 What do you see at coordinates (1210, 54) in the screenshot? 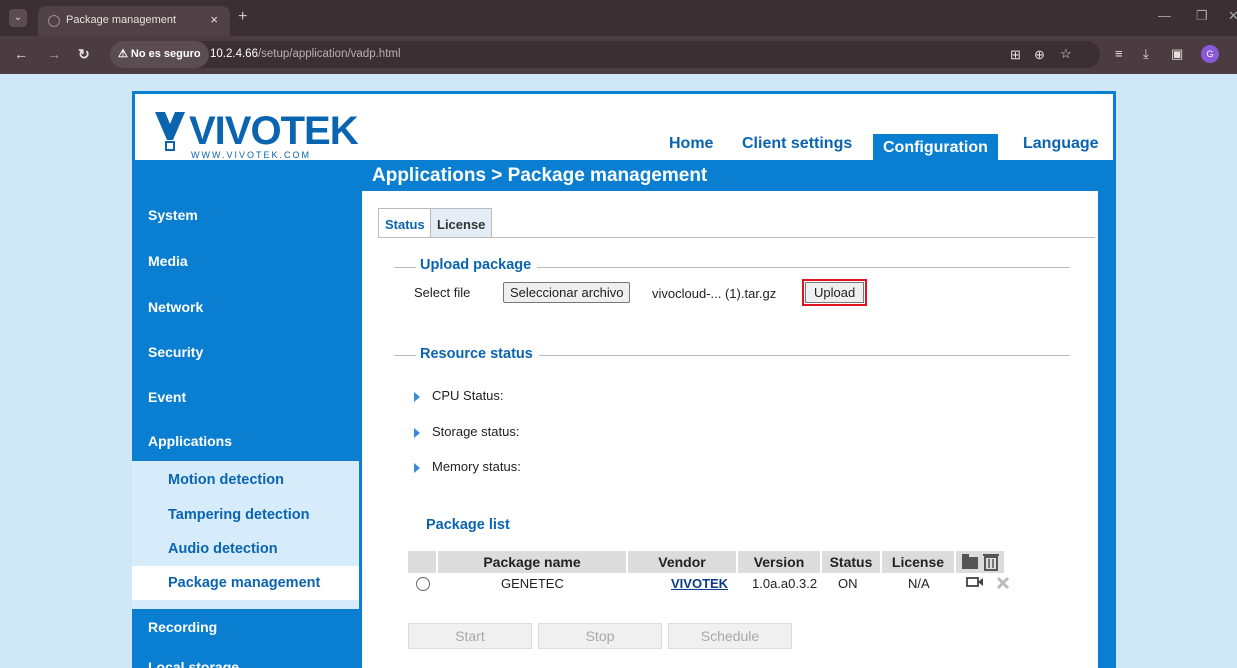
I see `profile-avatar: G` at bounding box center [1210, 54].